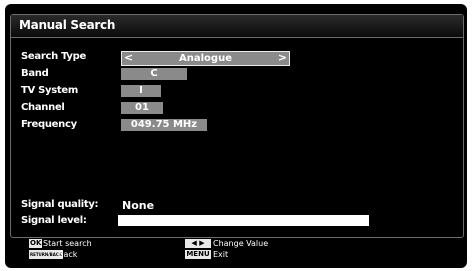 Image resolution: width=472 pixels, height=271 pixels. Describe the element at coordinates (282, 57) in the screenshot. I see `chevron-right-icon: >` at that location.